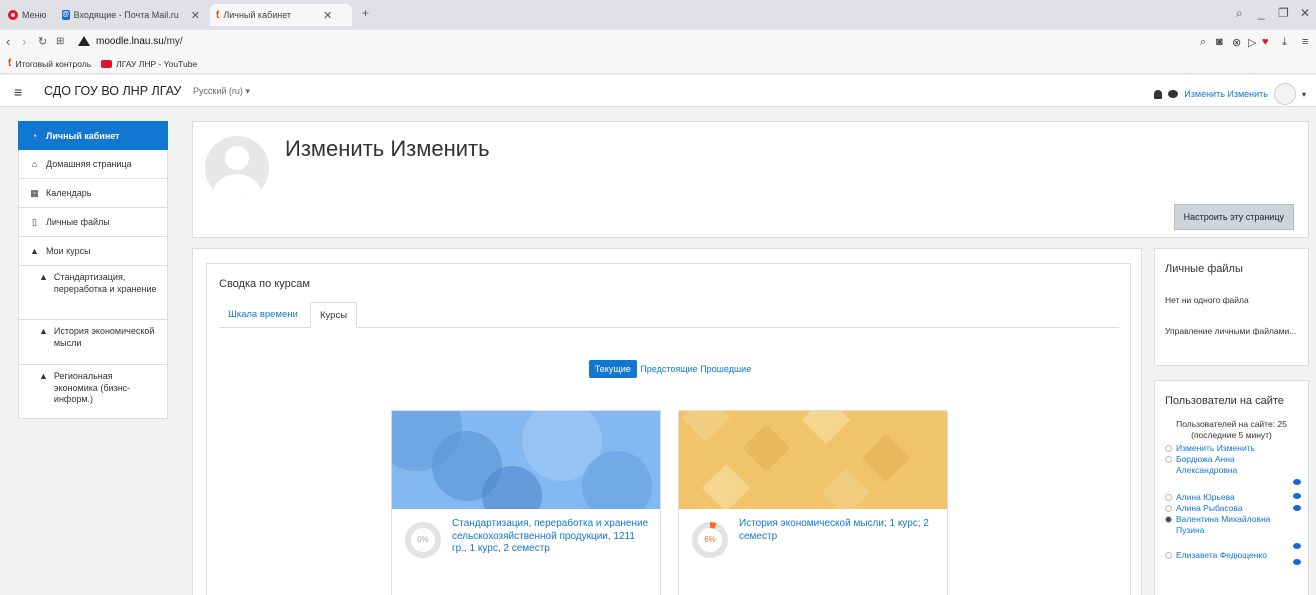 The height and width of the screenshot is (595, 1316). I want to click on back-icon: ‹, so click(8, 41).